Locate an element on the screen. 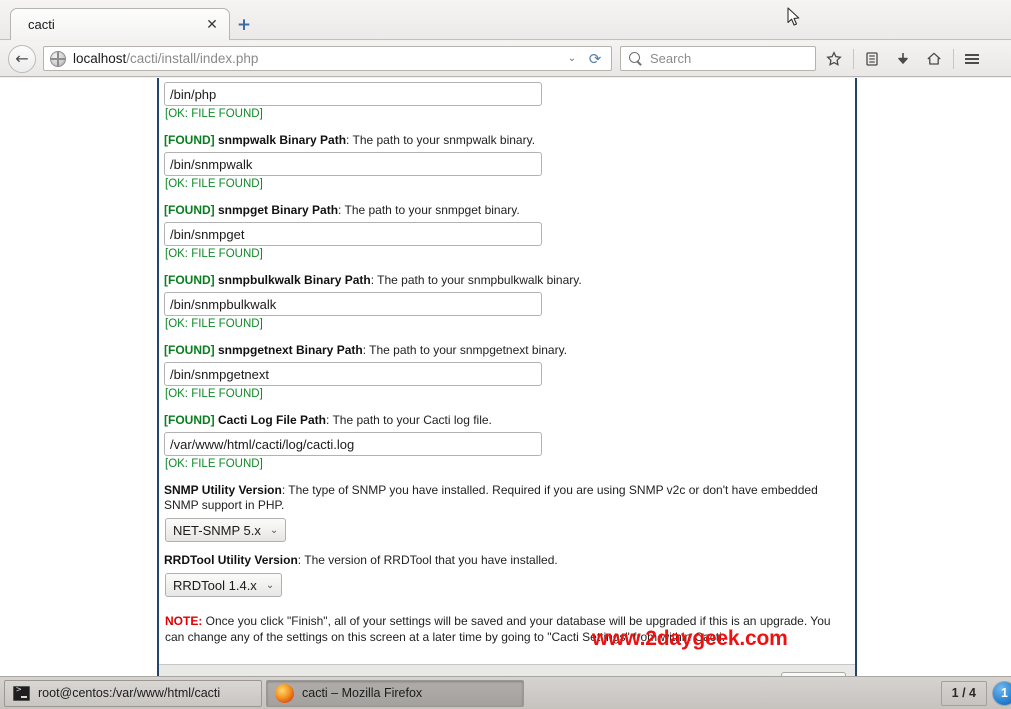 This screenshot has width=1011, height=709. field-name: snmpbulkwalk Binary Path is located at coordinates (294, 280).